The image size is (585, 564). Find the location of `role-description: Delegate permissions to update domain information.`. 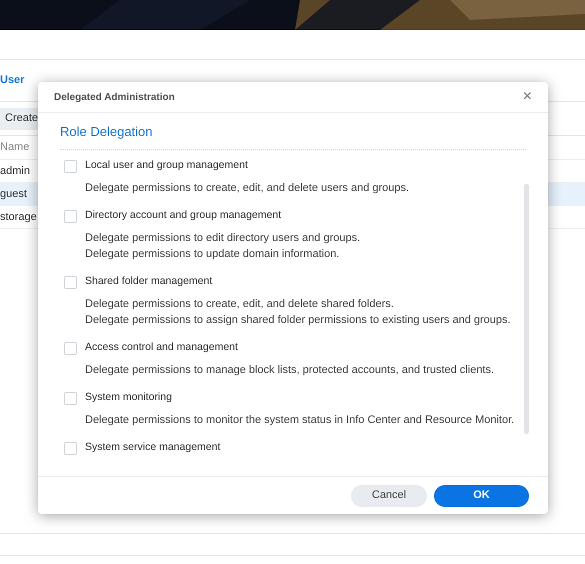

role-description: Delegate permissions to update domain information. is located at coordinates (212, 254).